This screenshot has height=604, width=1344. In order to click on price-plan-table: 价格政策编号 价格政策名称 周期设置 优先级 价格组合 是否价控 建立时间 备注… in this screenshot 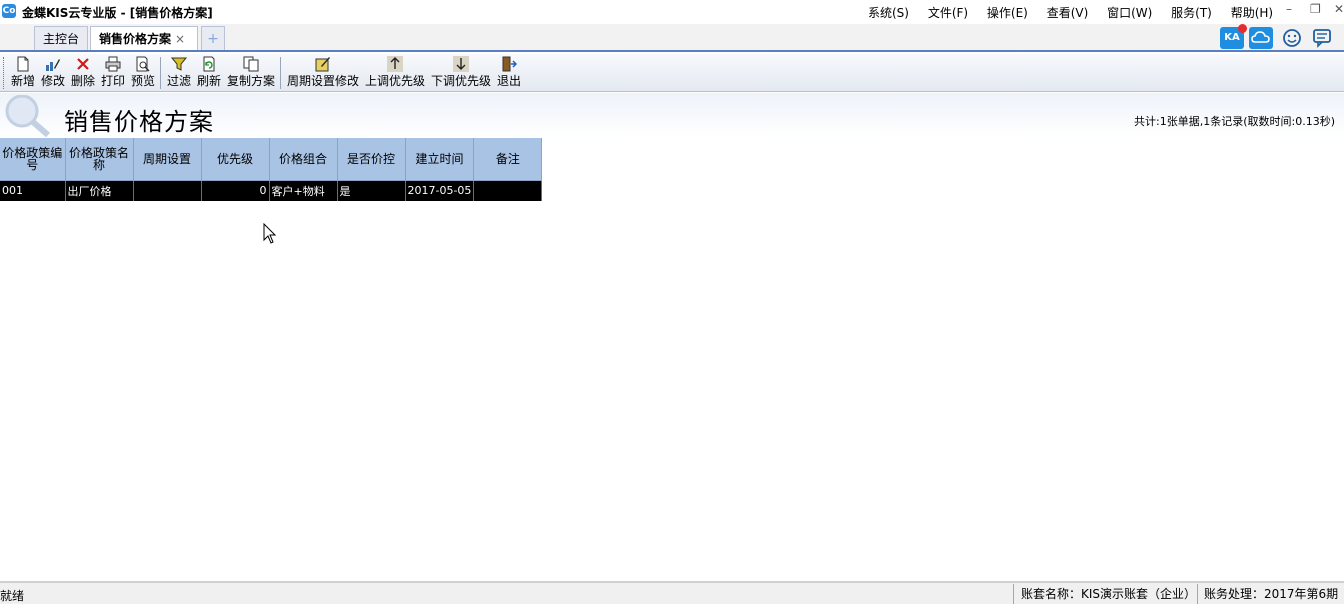, I will do `click(271, 169)`.